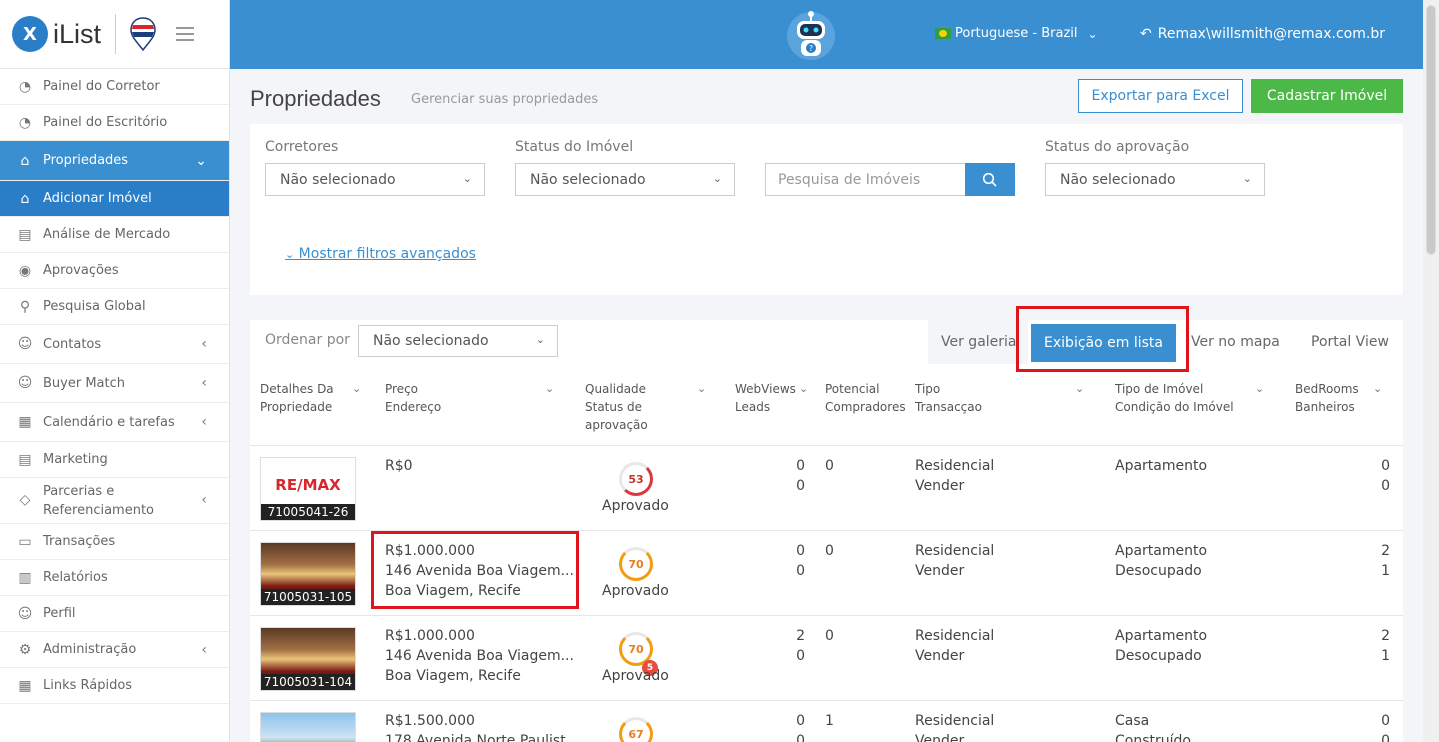 Image resolution: width=1439 pixels, height=742 pixels. Describe the element at coordinates (308, 597) in the screenshot. I see `property-code: 71005031-105` at that location.